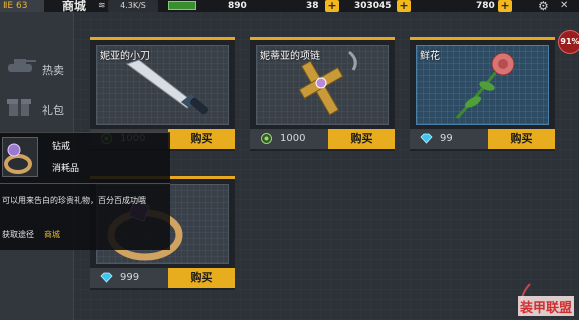  Describe the element at coordinates (20, 157) in the screenshot. I see `ring-icon` at that location.